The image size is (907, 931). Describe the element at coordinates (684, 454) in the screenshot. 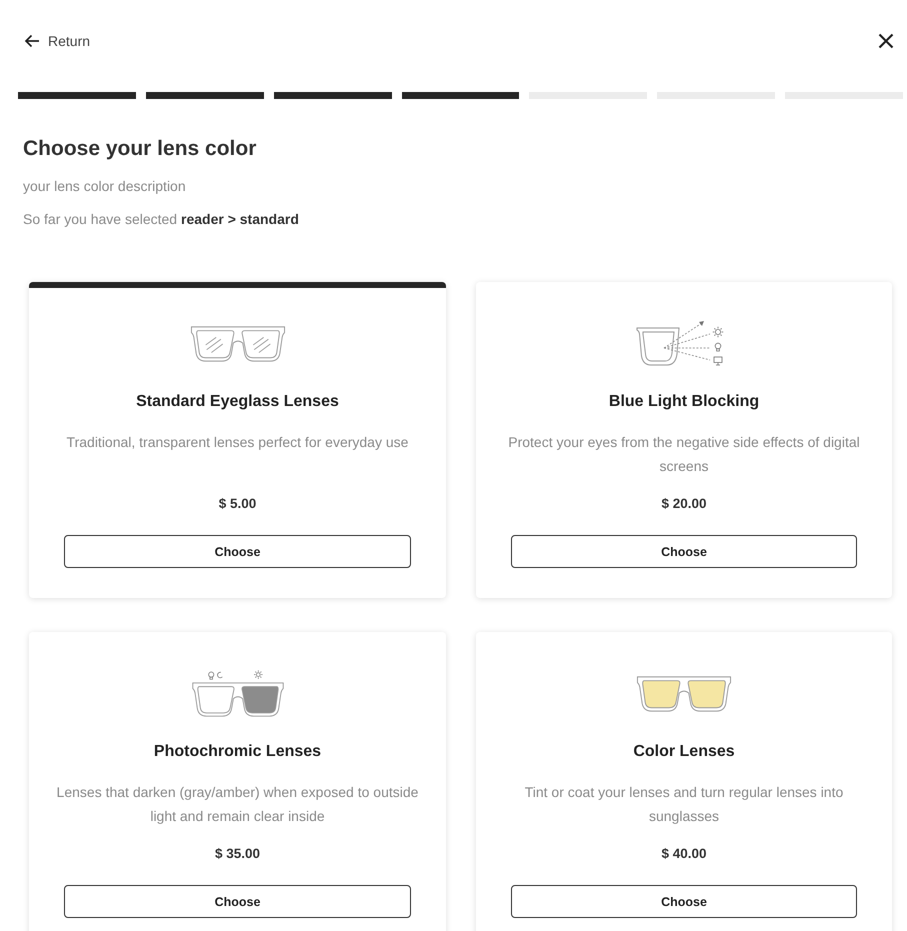

I see `option-description: Protect your eyes from the negative side effects of digital screens` at that location.